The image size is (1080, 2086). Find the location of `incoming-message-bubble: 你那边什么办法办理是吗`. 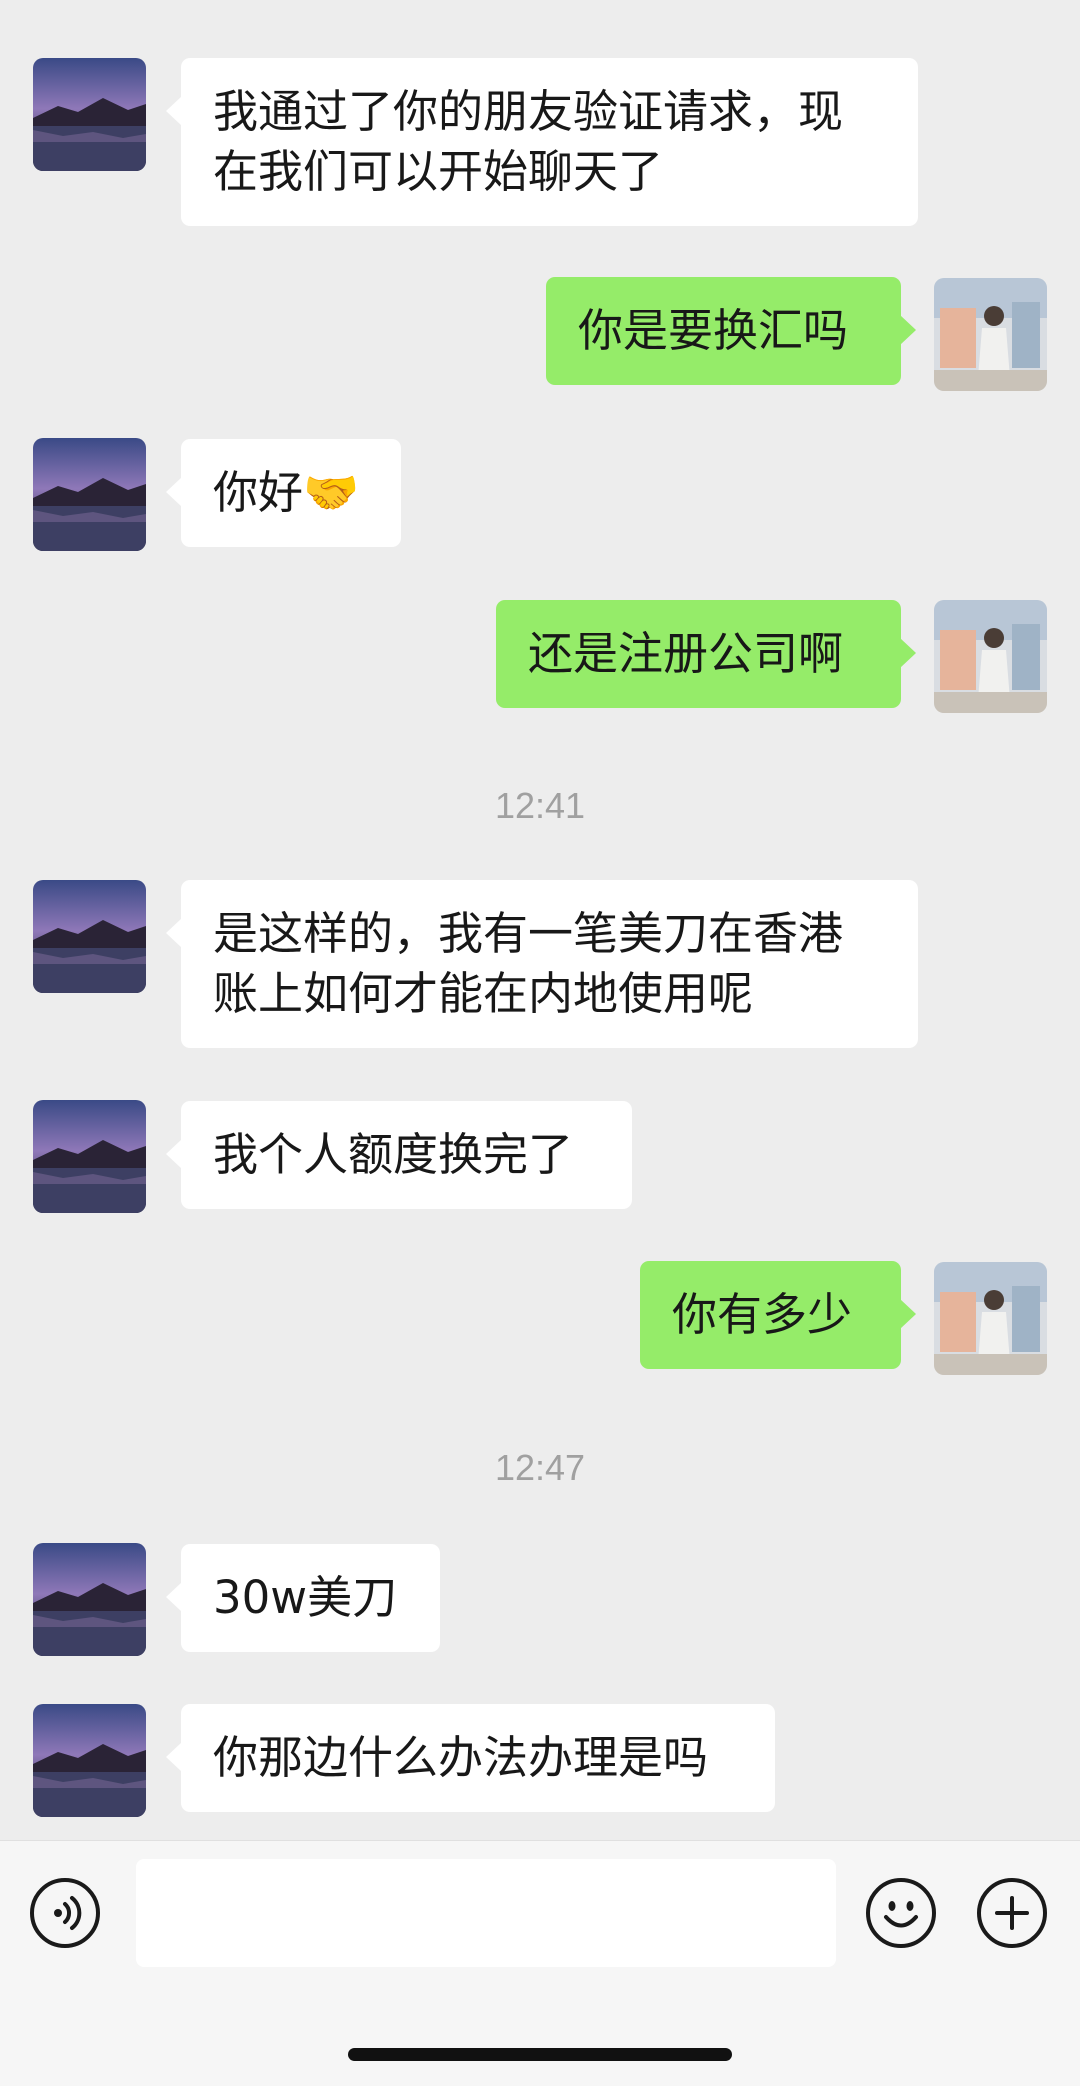

incoming-message-bubble: 你那边什么办法办理是吗 is located at coordinates (470, 1758).